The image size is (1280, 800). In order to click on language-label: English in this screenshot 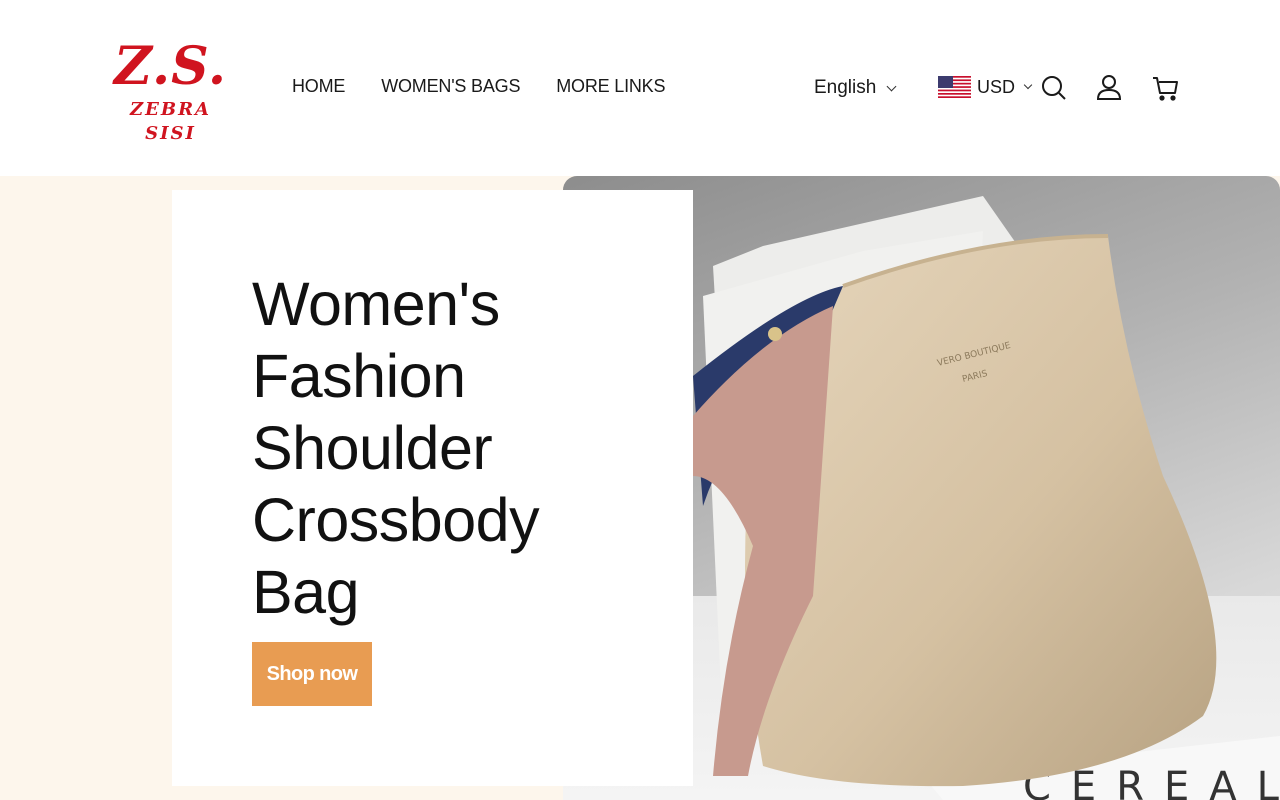, I will do `click(845, 87)`.